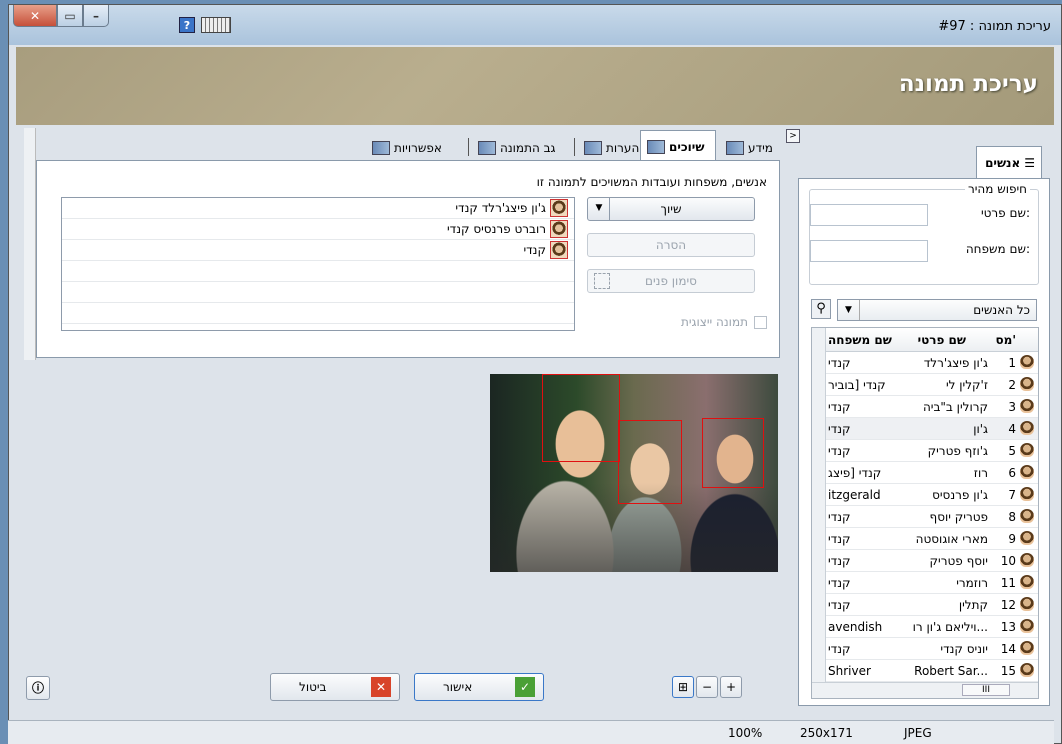 The image size is (1062, 744). I want to click on list-item: רוברט פרנסיס קנדי, so click(318, 229).